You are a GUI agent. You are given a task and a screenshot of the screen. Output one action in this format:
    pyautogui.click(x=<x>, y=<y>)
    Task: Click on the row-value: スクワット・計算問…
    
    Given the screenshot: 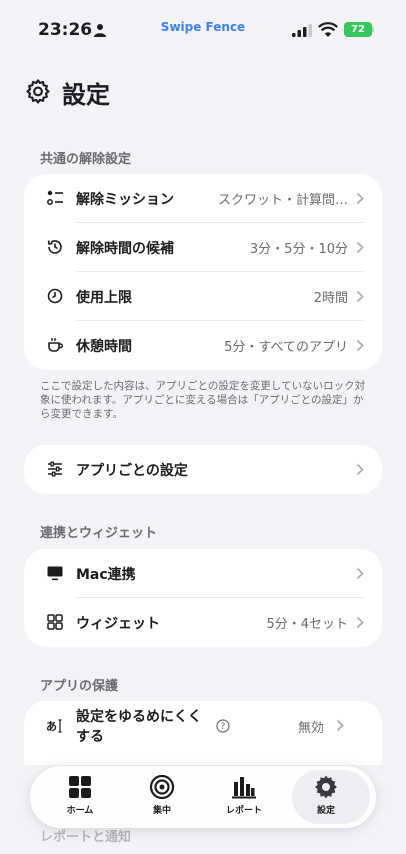 What is the action you would take?
    pyautogui.click(x=282, y=200)
    